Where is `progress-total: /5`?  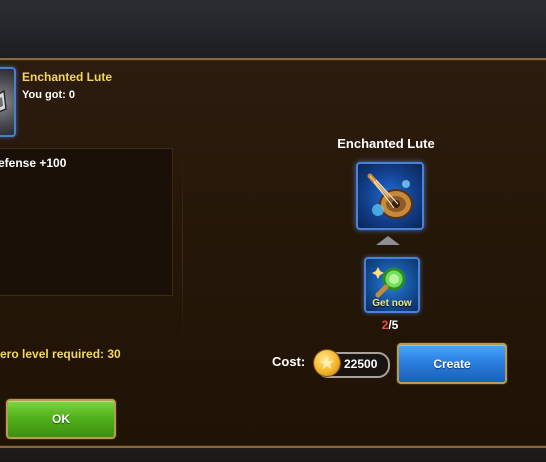
progress-total: /5 is located at coordinates (393, 325).